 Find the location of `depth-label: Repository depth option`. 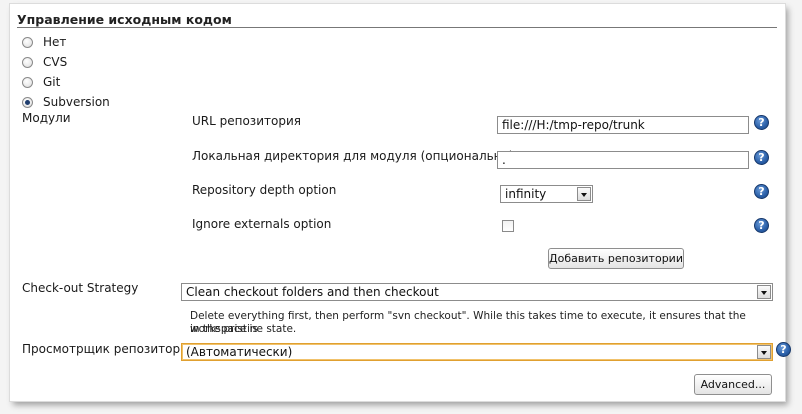

depth-label: Repository depth option is located at coordinates (264, 190).